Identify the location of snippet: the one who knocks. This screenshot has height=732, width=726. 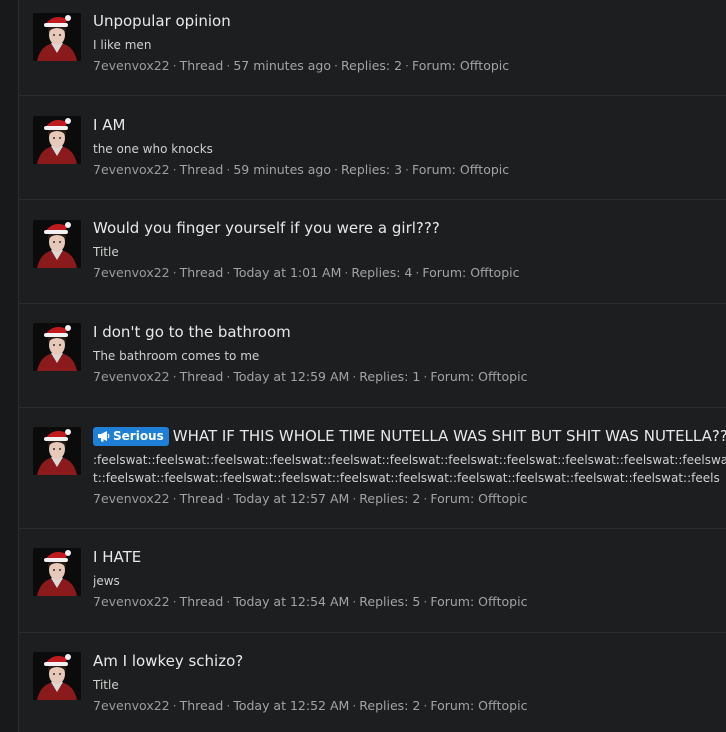
(153, 149).